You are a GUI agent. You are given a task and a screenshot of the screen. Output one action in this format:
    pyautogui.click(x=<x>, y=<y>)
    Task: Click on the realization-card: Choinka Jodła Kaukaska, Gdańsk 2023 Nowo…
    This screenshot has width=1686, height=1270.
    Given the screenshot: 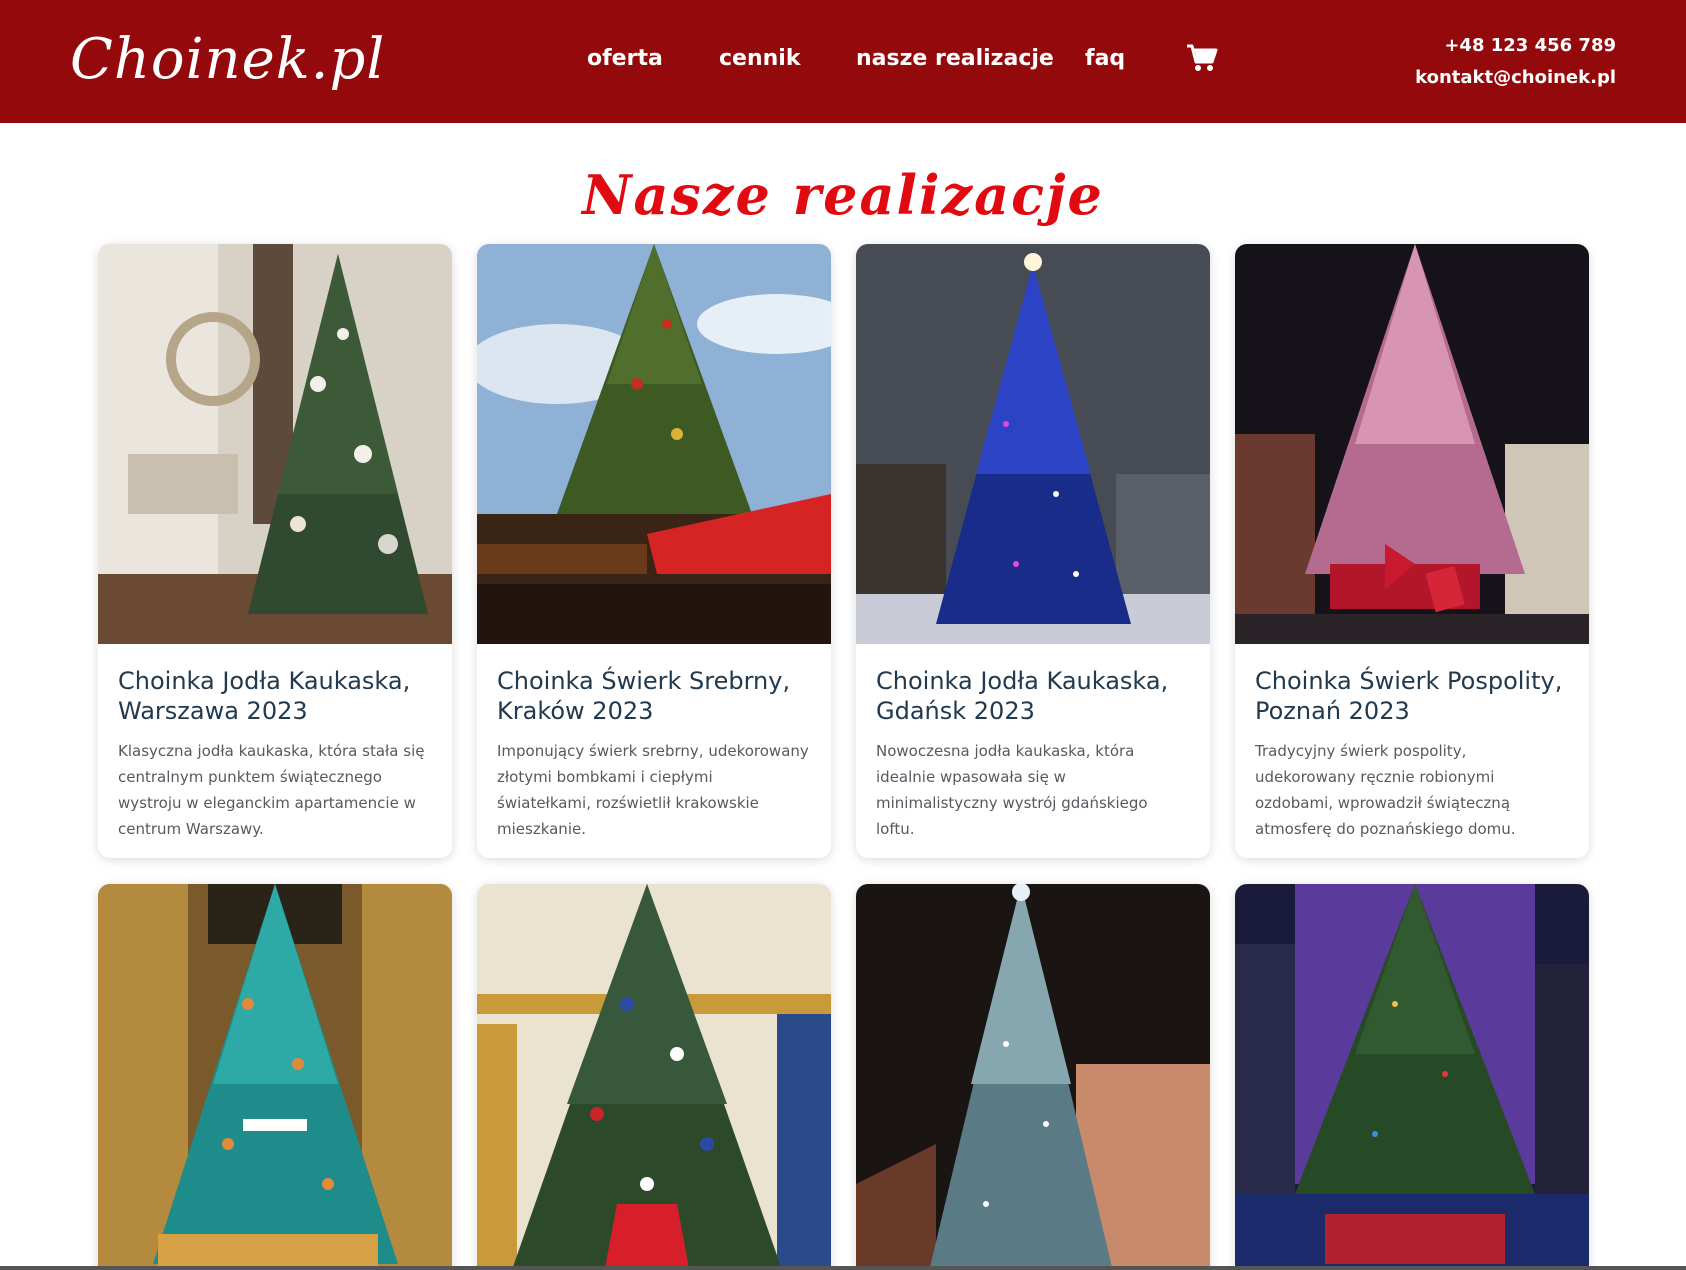 What is the action you would take?
    pyautogui.click(x=1033, y=551)
    